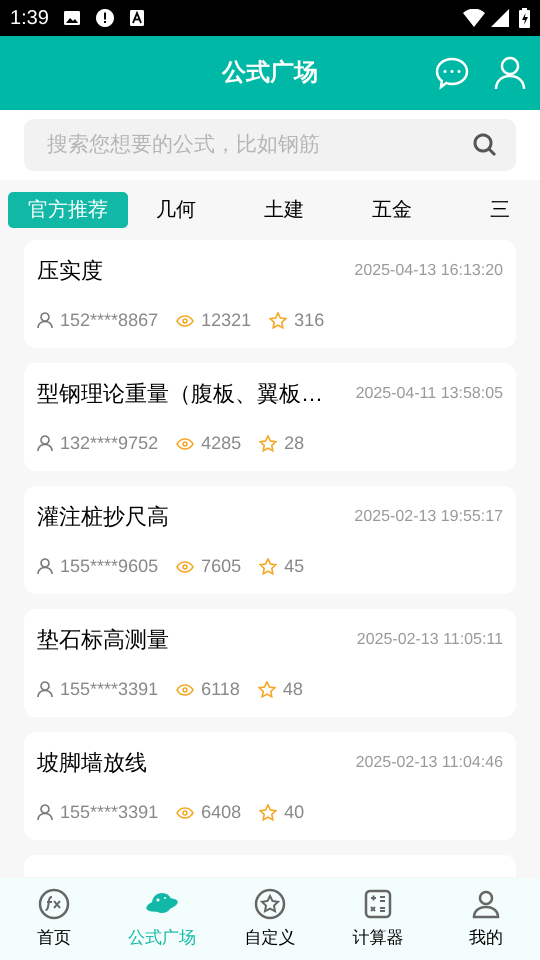  What do you see at coordinates (270, 663) in the screenshot?
I see `formula-card: 垫石标高测量 2025-02-13 11:05:11 155****3391 6118 48` at bounding box center [270, 663].